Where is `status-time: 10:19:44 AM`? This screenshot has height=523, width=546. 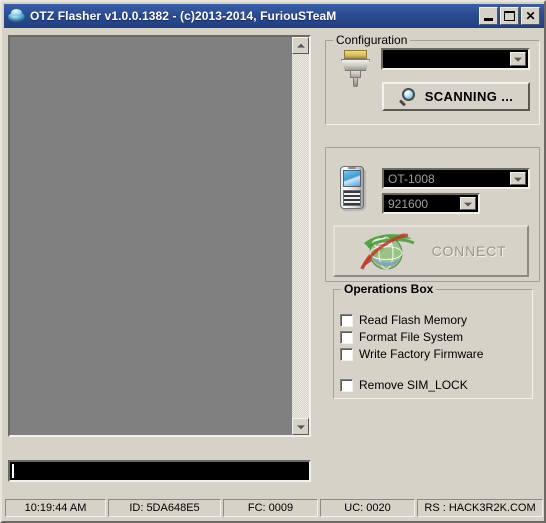 status-time: 10:19:44 AM is located at coordinates (55, 508).